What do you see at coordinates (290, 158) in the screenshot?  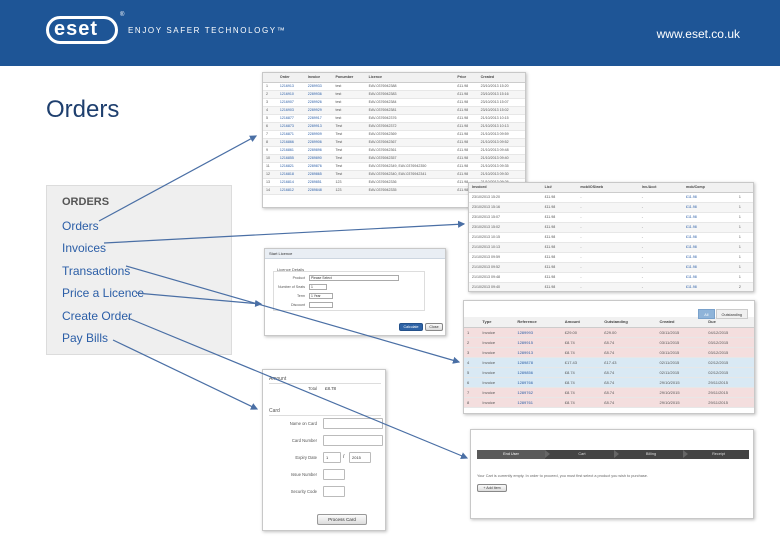 I see `orders-table-cell: 1216855` at bounding box center [290, 158].